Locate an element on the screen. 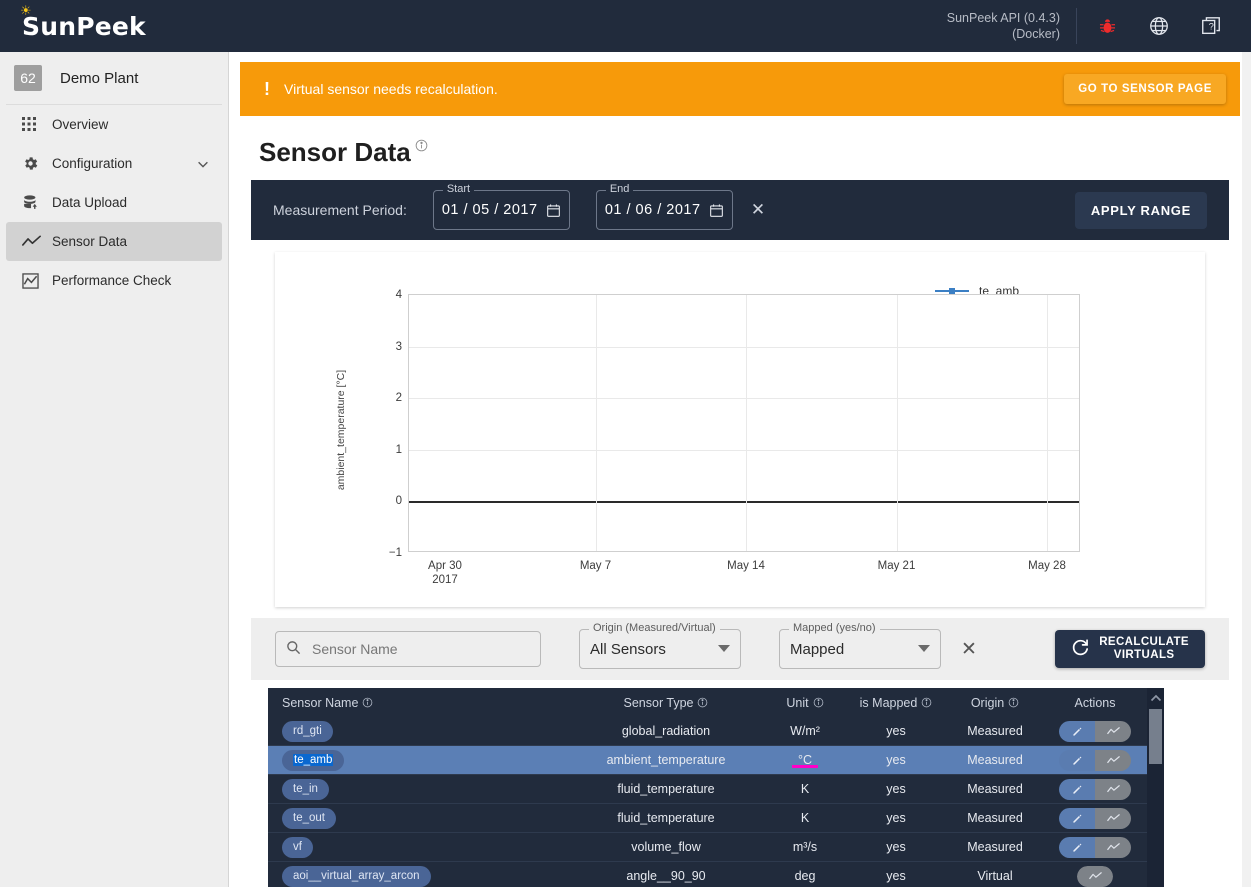  logo-text: ☀ SunPeek is located at coordinates (83, 23).